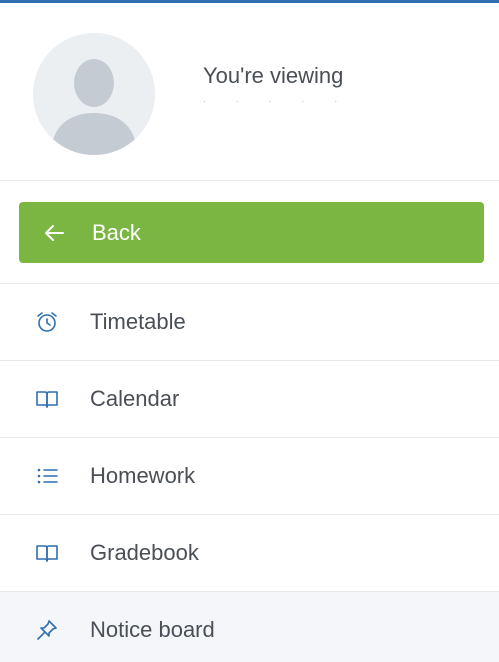  Describe the element at coordinates (116, 232) in the screenshot. I see `back-button-label: Back` at that location.